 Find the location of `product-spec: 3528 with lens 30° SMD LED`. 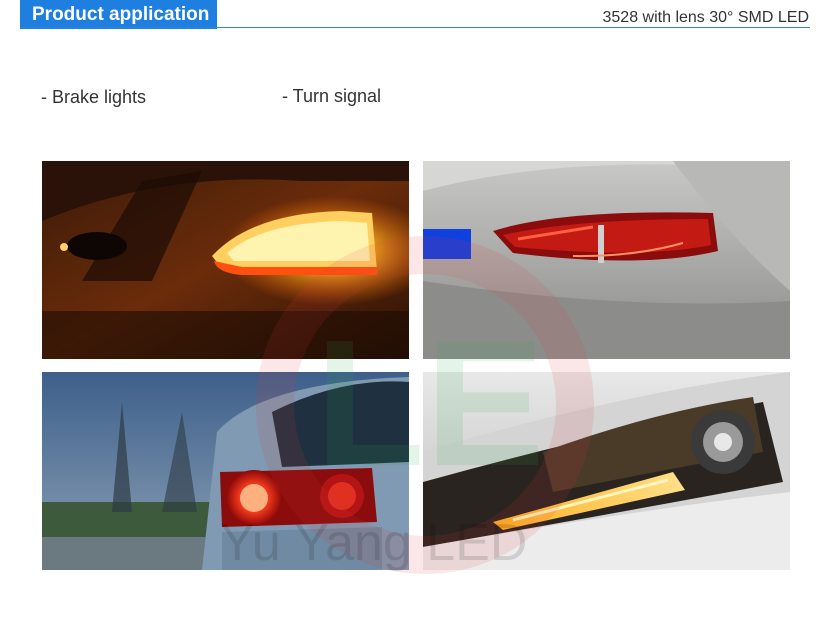

product-spec: 3528 with lens 30° SMD LED is located at coordinates (706, 17).